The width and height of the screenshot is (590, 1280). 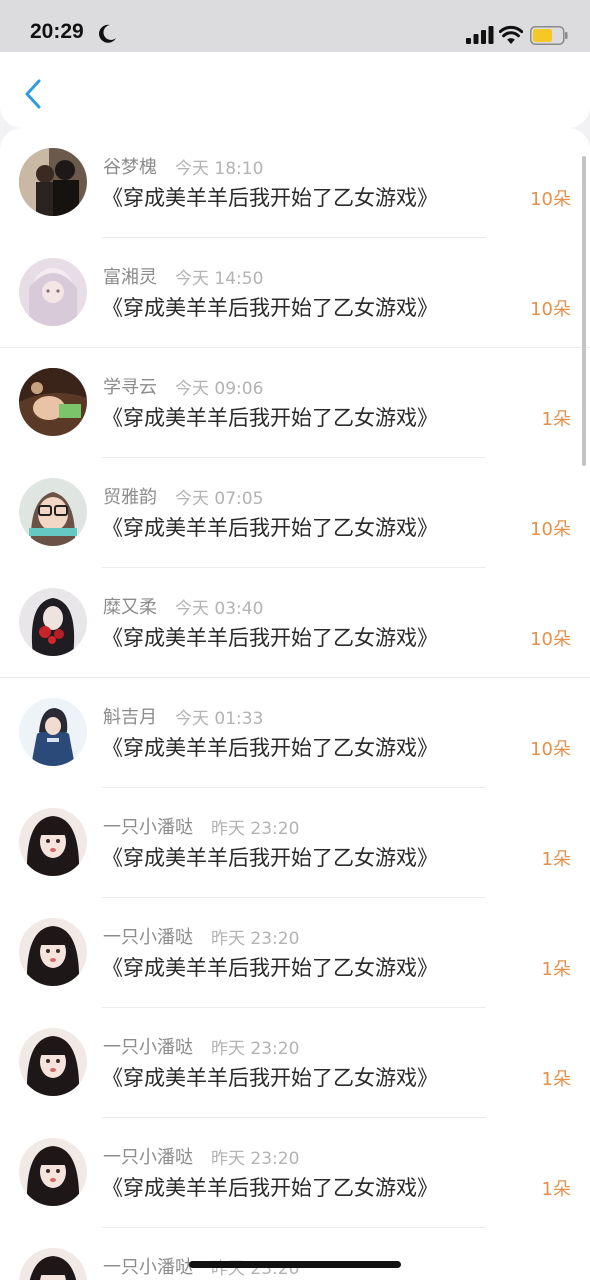 I want to click on list-item: 学寻云 今天 09:06 《穿成美羊羊后我开始了乙女游戏》 1朵, so click(x=295, y=403).